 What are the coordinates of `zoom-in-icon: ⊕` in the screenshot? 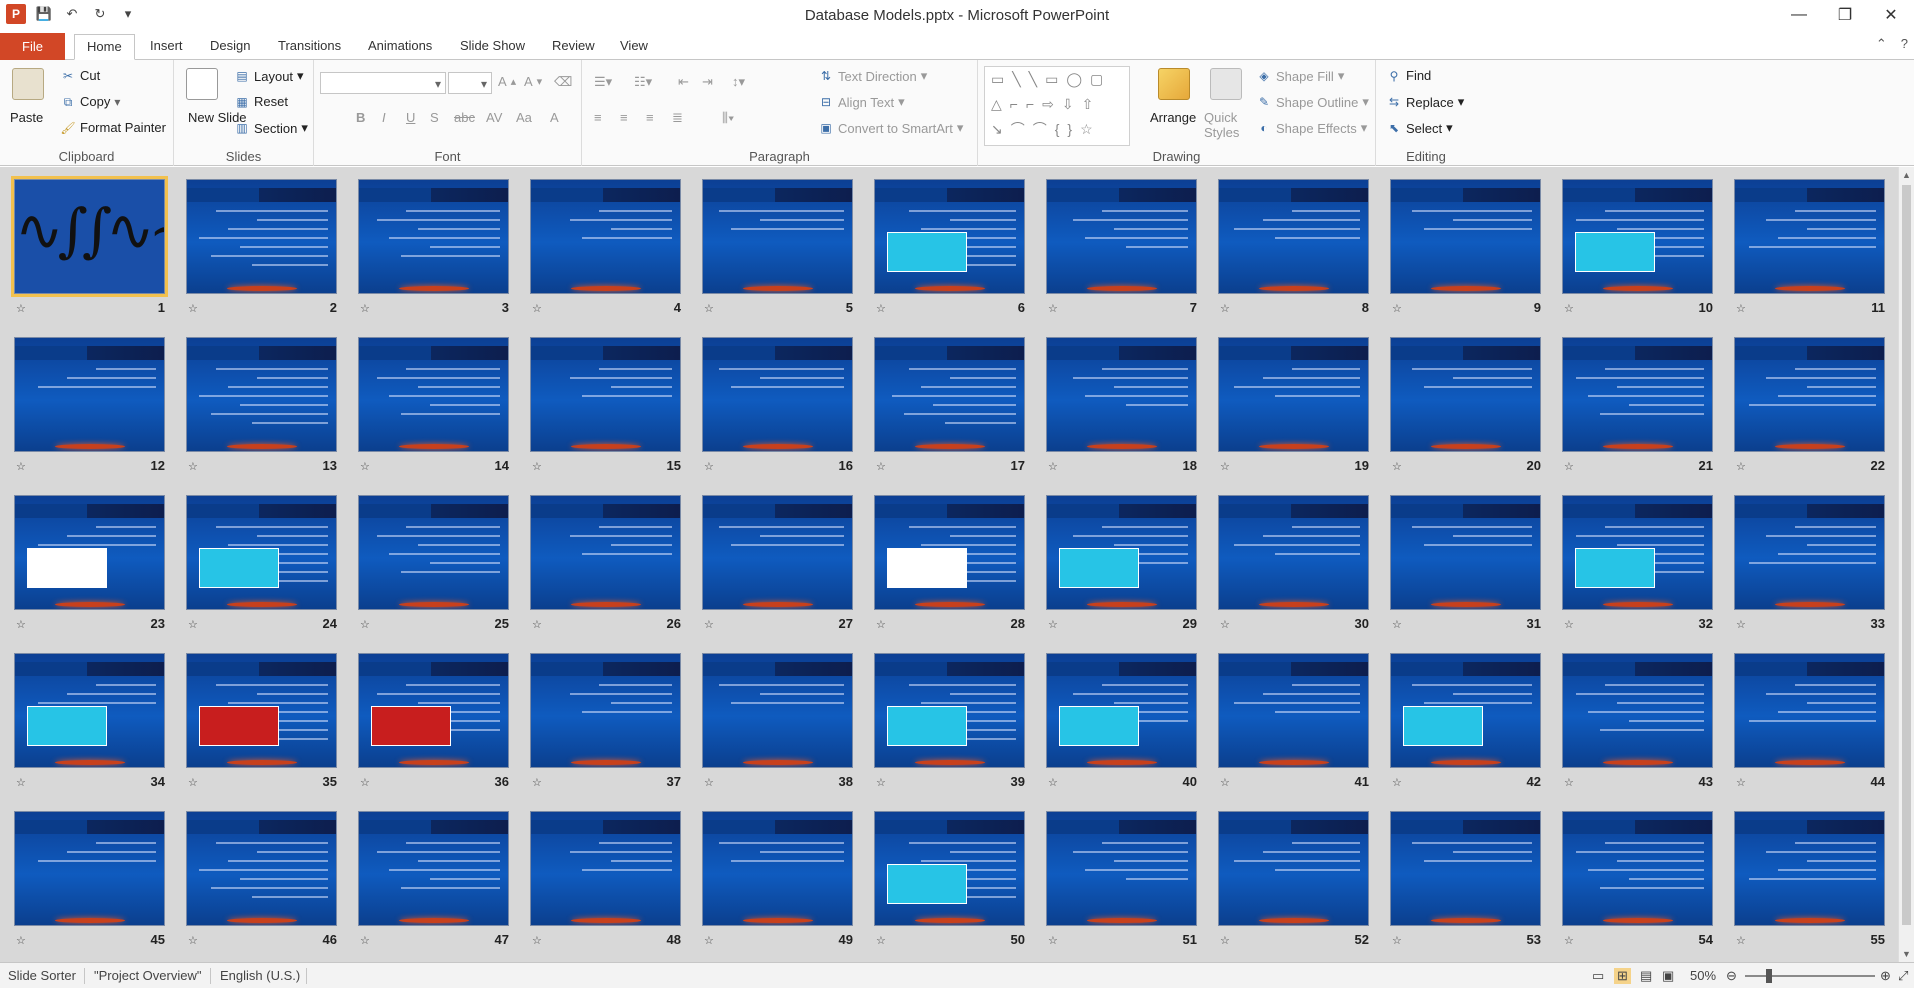 It's located at (1885, 976).